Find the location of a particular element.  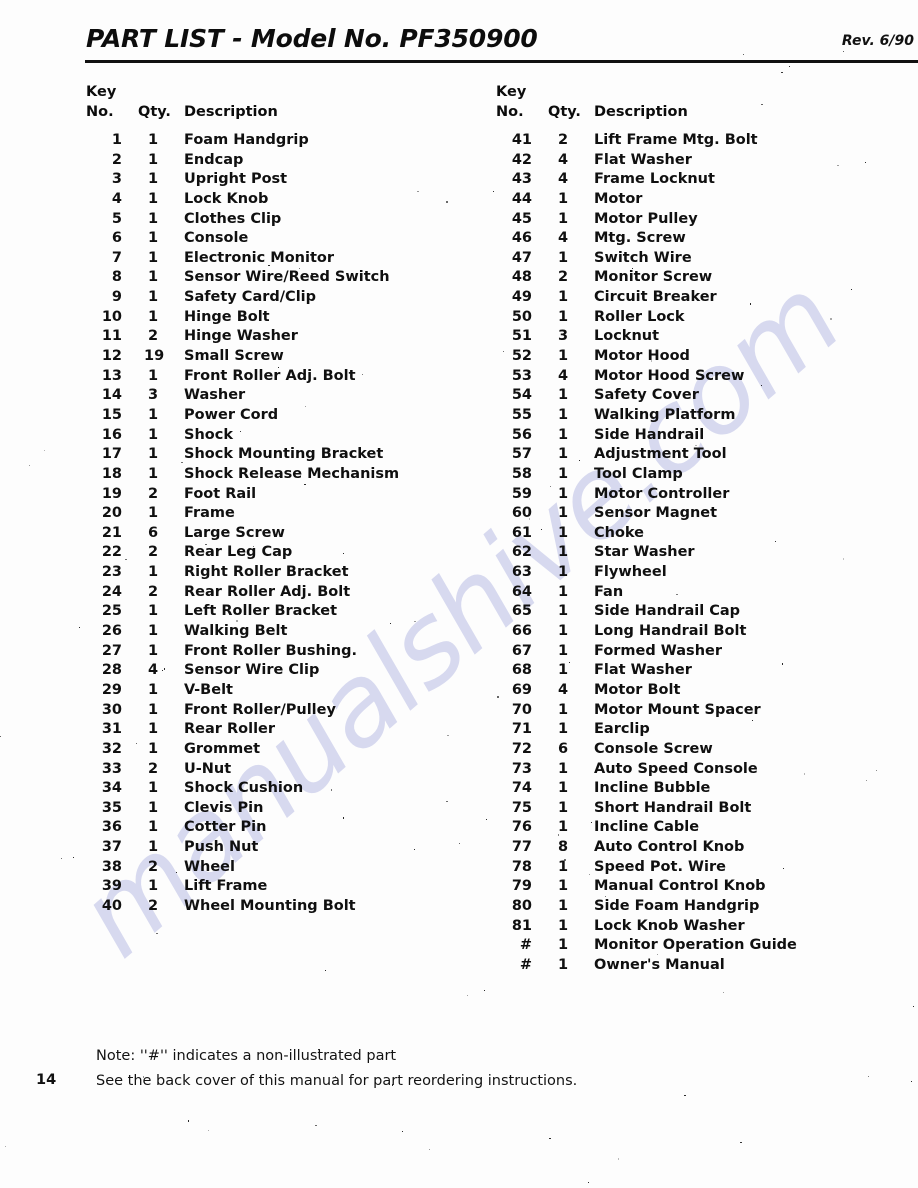

cell-description: Wheel is located at coordinates (209, 866).